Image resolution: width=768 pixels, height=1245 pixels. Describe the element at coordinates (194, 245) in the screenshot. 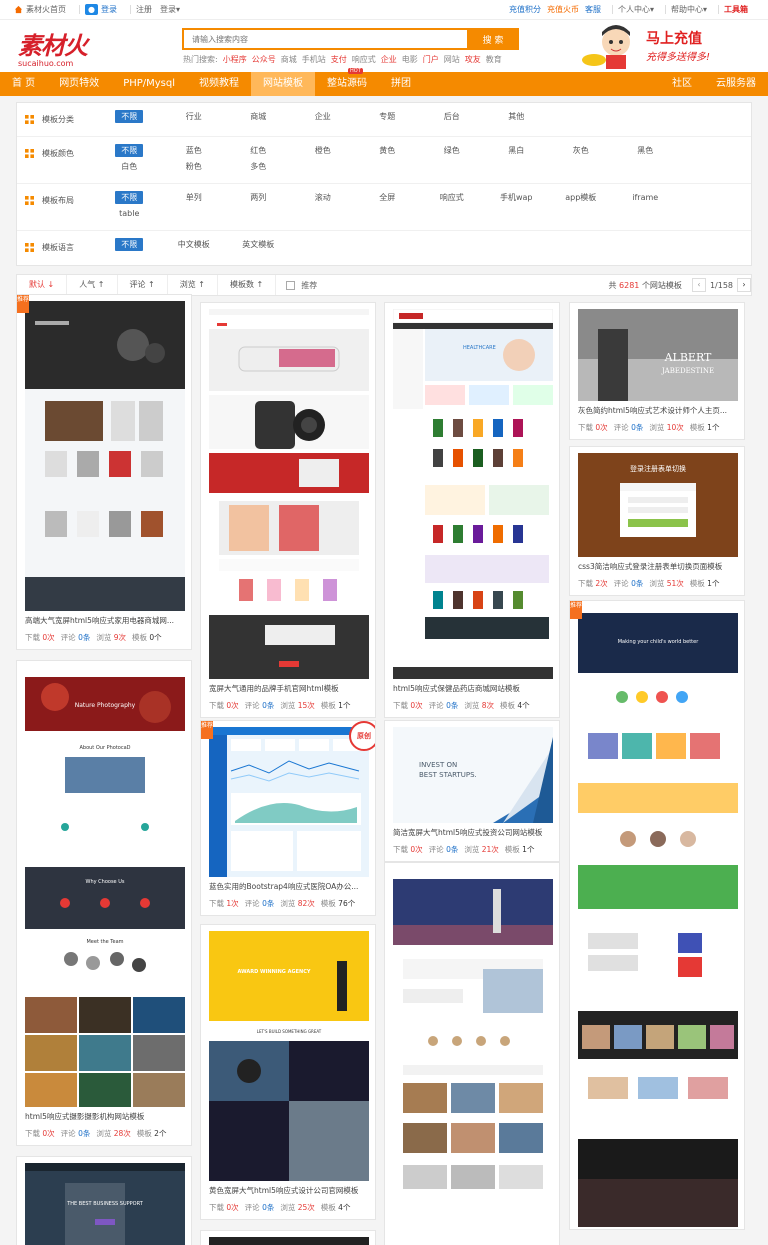

I see `filter-option: 中文模板` at that location.